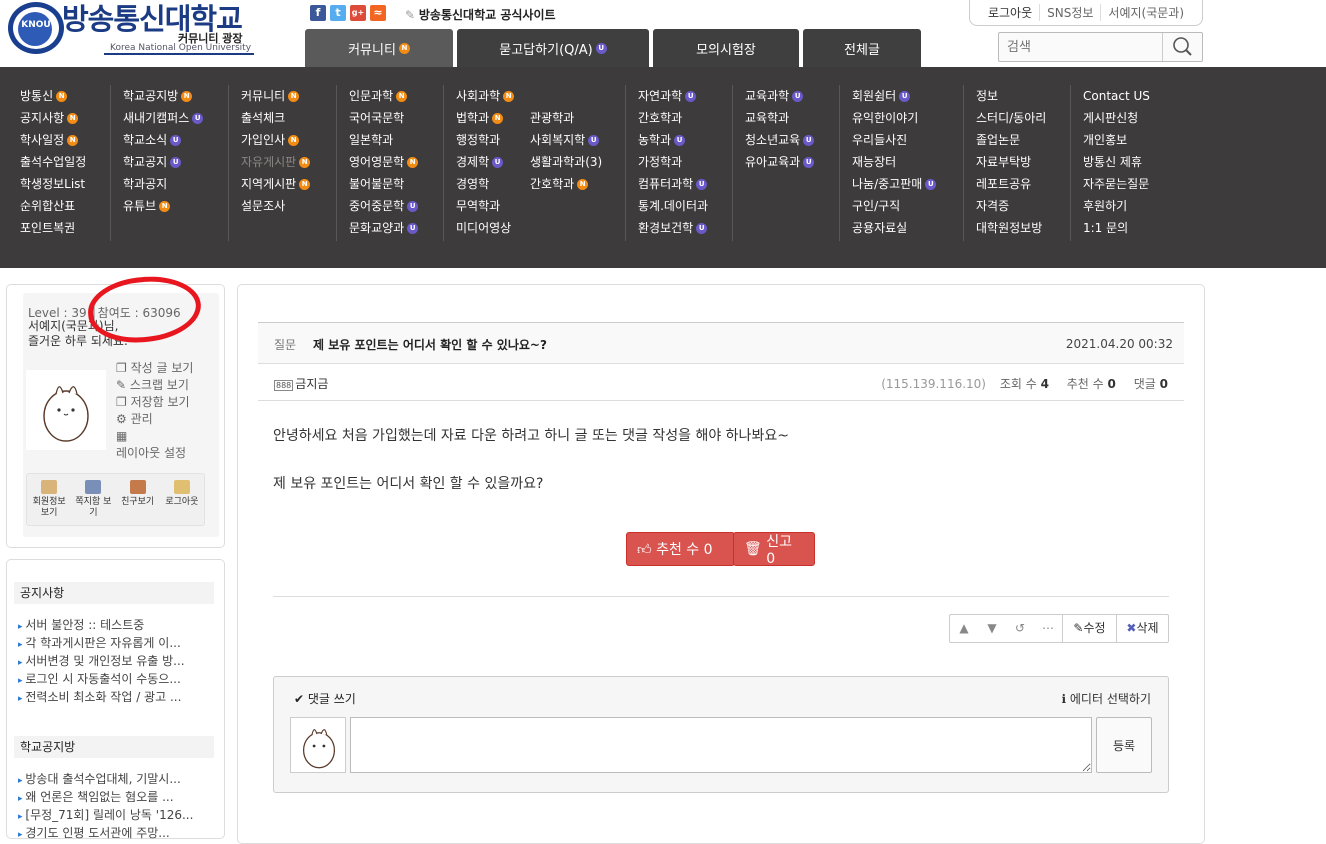 This screenshot has width=1326, height=844. What do you see at coordinates (1142, 628) in the screenshot?
I see `delete-button: ✖삭제` at bounding box center [1142, 628].